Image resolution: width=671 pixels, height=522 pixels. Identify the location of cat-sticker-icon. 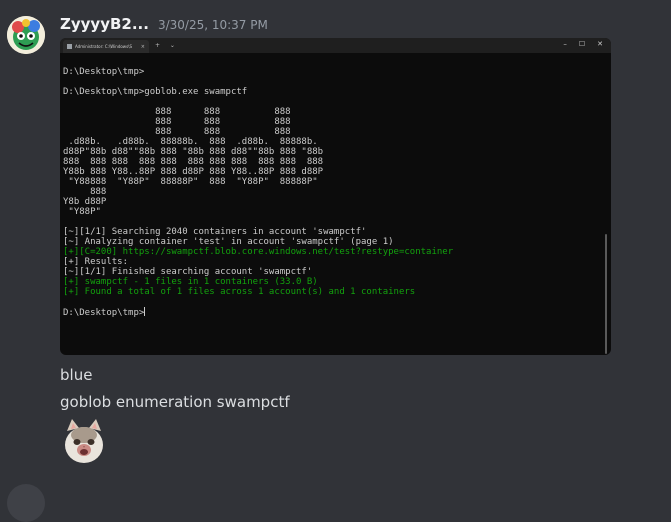
(84, 441).